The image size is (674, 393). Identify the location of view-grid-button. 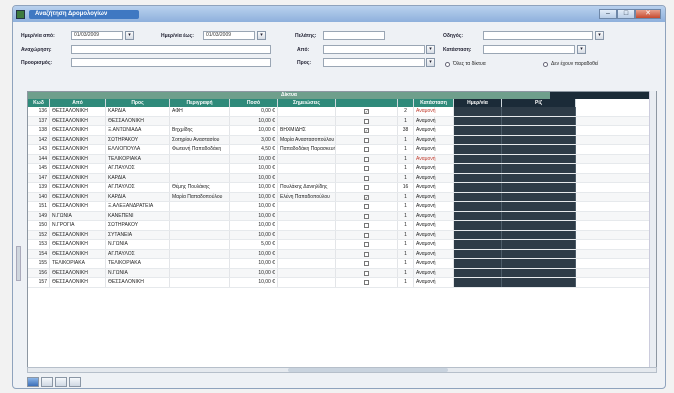
(33, 382).